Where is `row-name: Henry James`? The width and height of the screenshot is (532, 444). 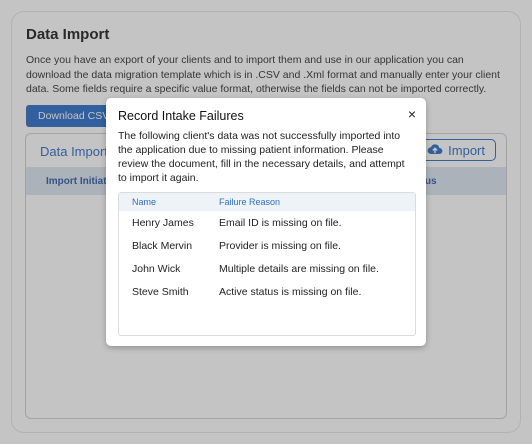
row-name: Henry James is located at coordinates (163, 223).